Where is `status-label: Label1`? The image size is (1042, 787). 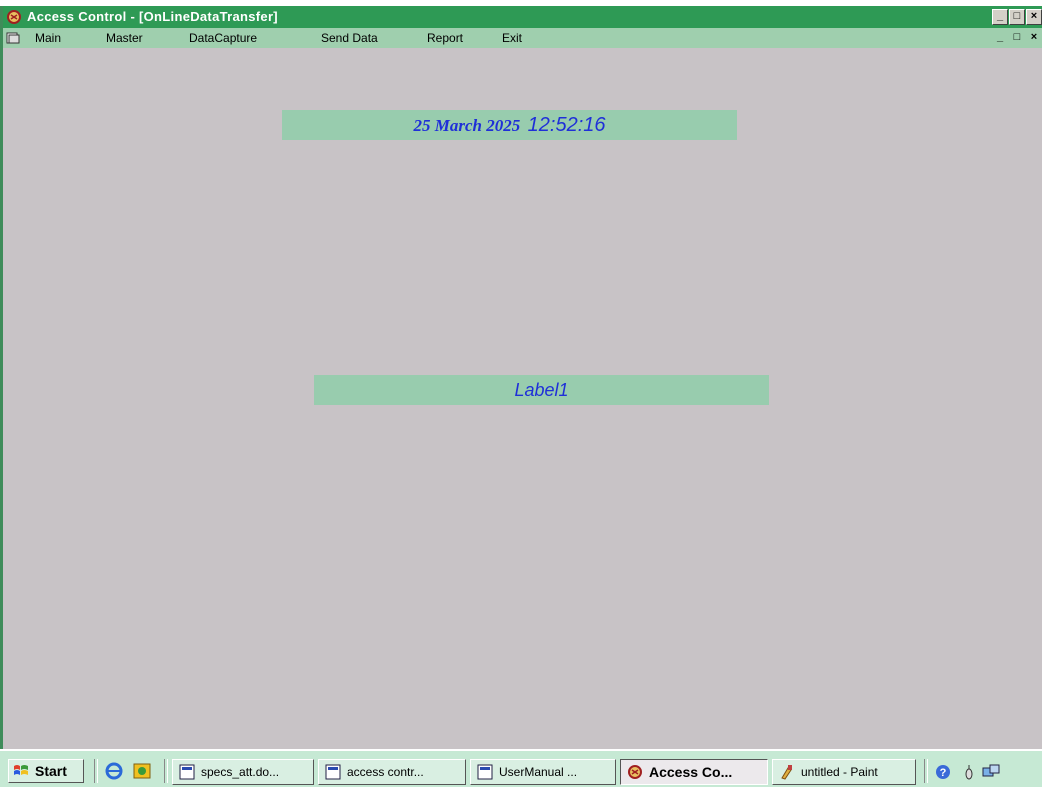
status-label: Label1 is located at coordinates (541, 390).